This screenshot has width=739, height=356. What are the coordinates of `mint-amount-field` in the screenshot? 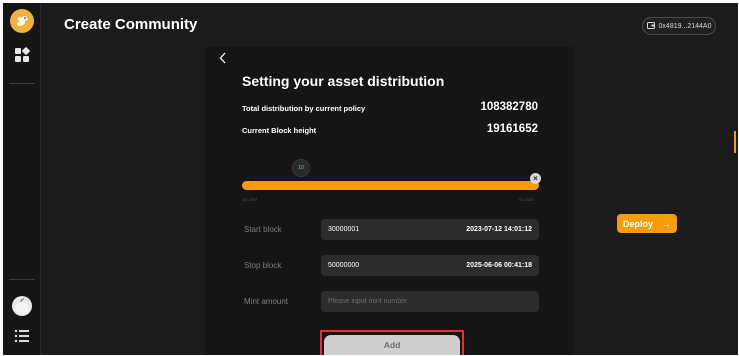 It's located at (430, 301).